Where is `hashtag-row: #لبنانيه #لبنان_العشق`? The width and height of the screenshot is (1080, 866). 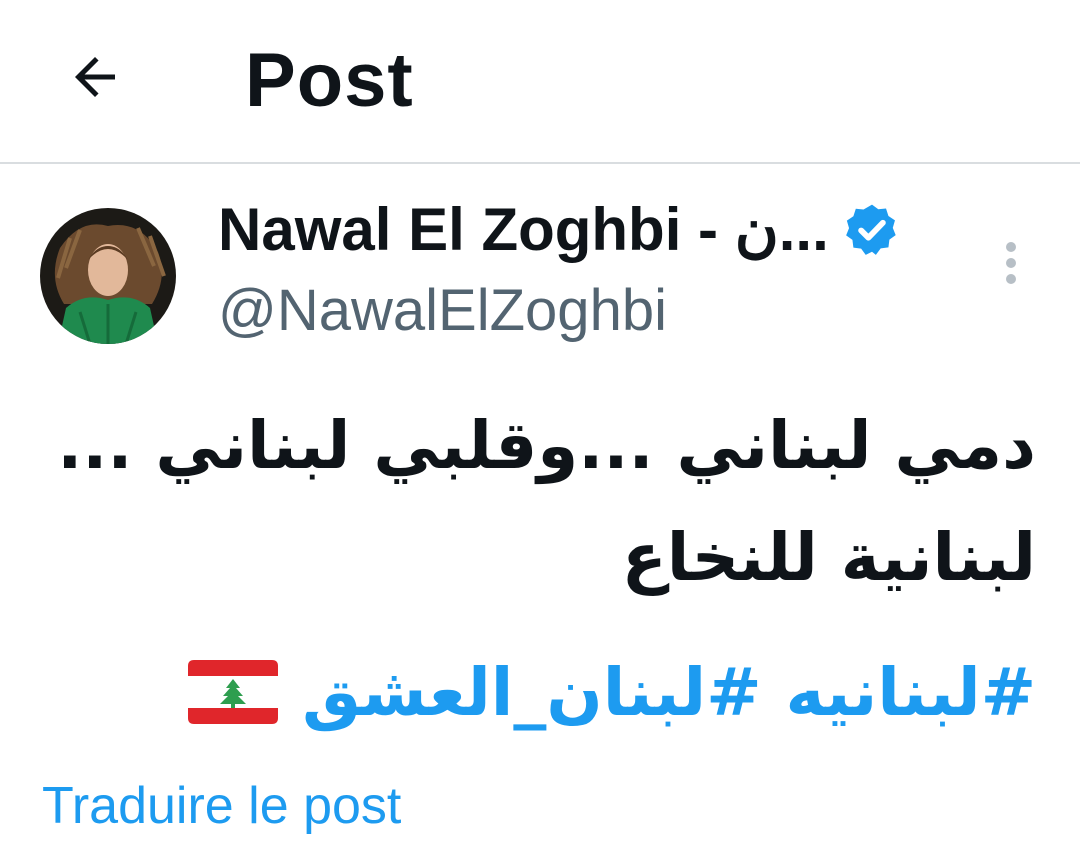 hashtag-row: #لبنانيه #لبنان_العشق is located at coordinates (612, 692).